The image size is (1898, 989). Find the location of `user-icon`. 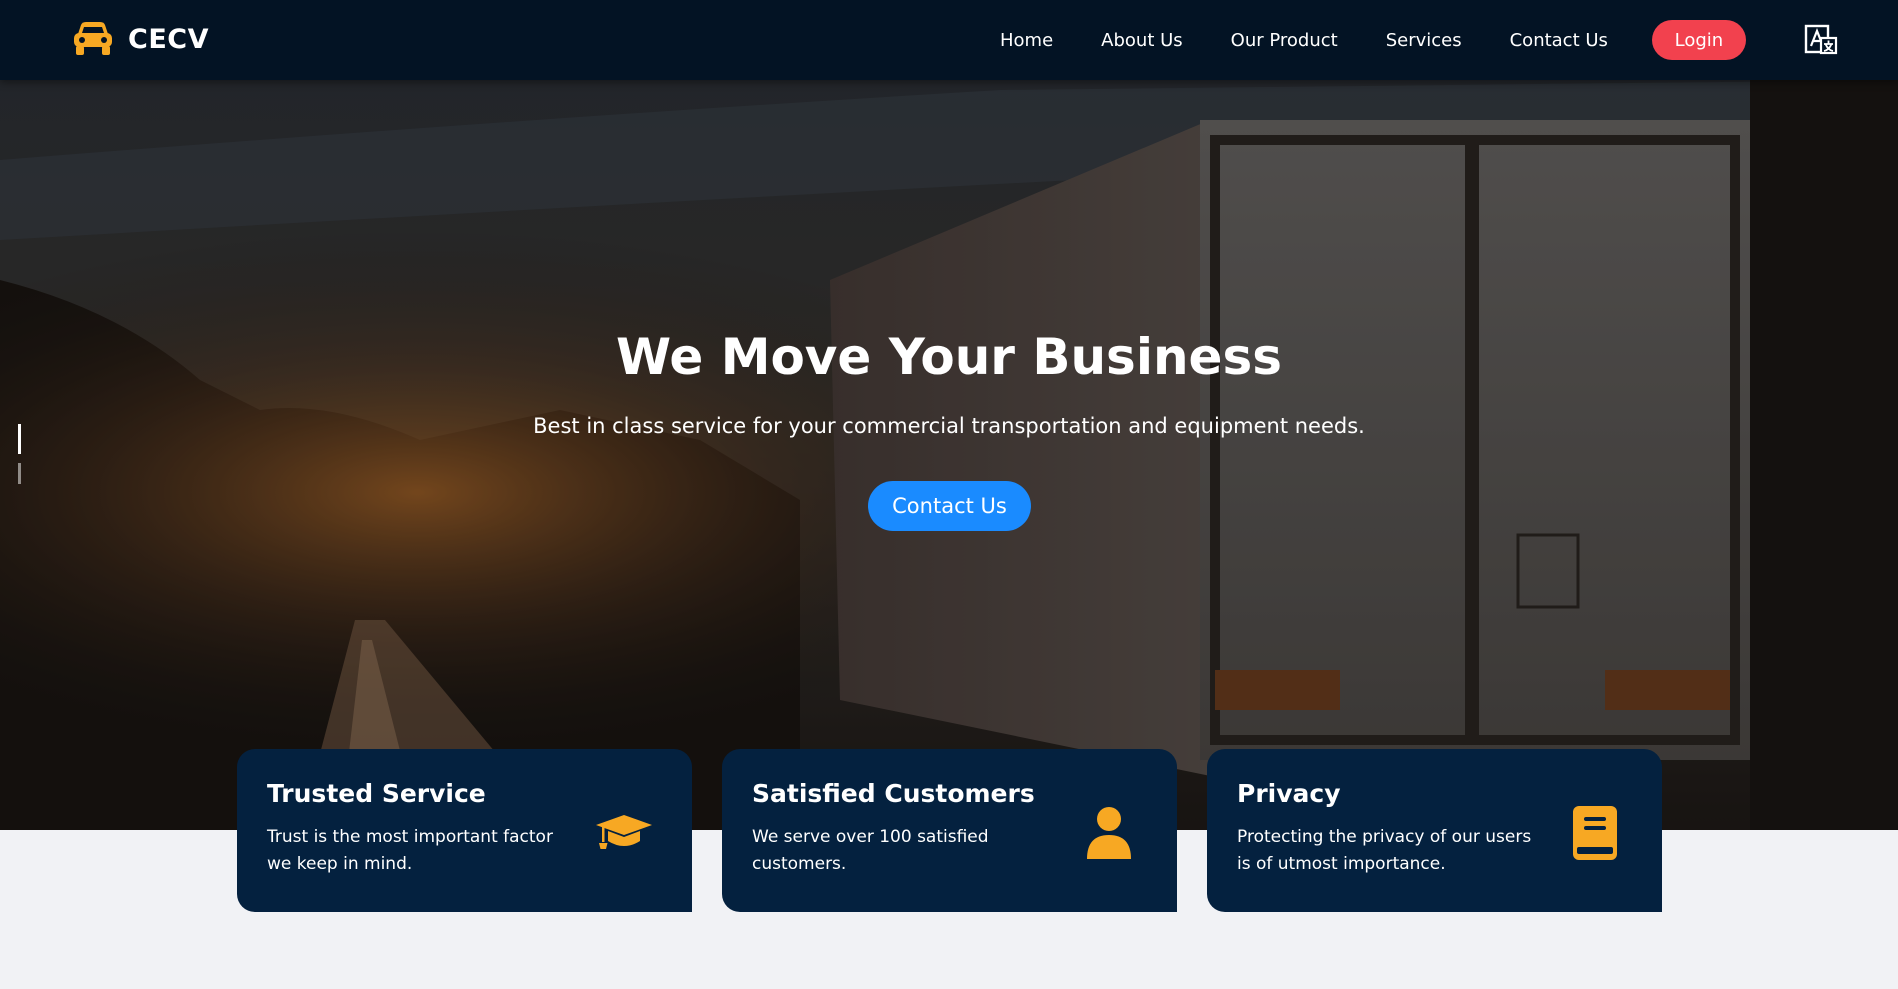

user-icon is located at coordinates (1109, 833).